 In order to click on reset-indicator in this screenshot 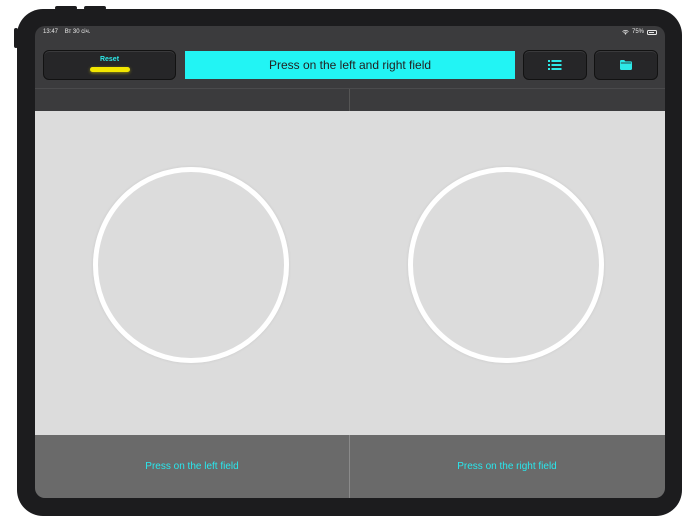, I will do `click(110, 69)`.